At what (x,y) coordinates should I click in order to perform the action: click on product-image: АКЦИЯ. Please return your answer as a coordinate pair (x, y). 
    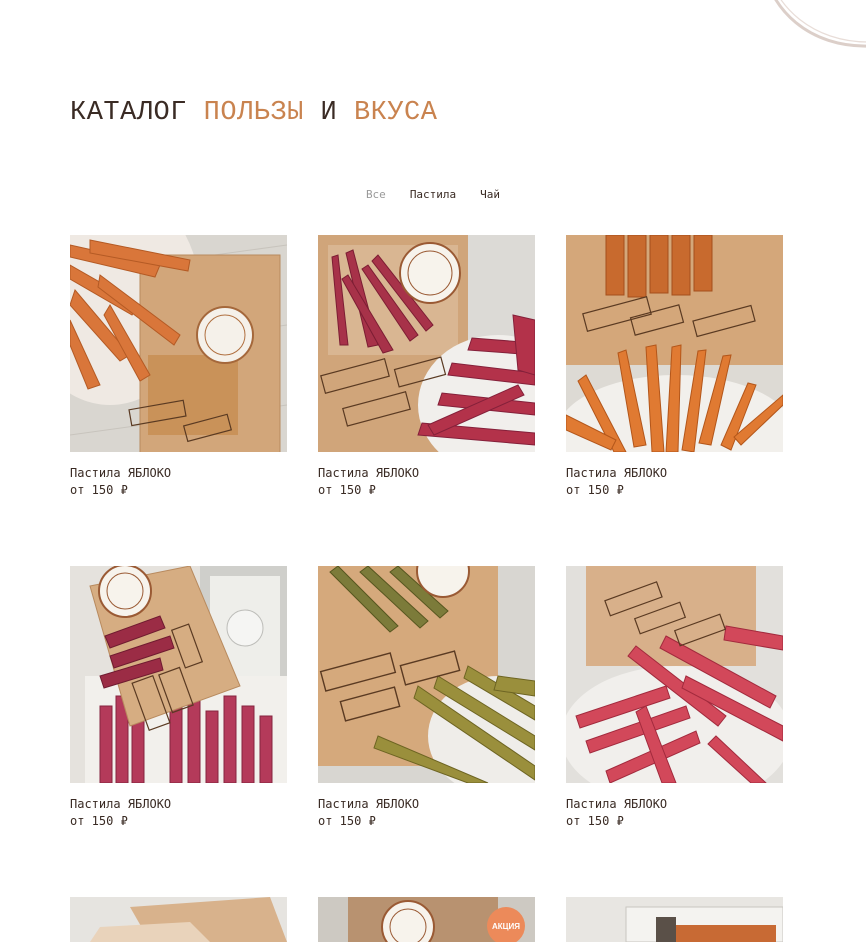
    Looking at the image, I should click on (426, 919).